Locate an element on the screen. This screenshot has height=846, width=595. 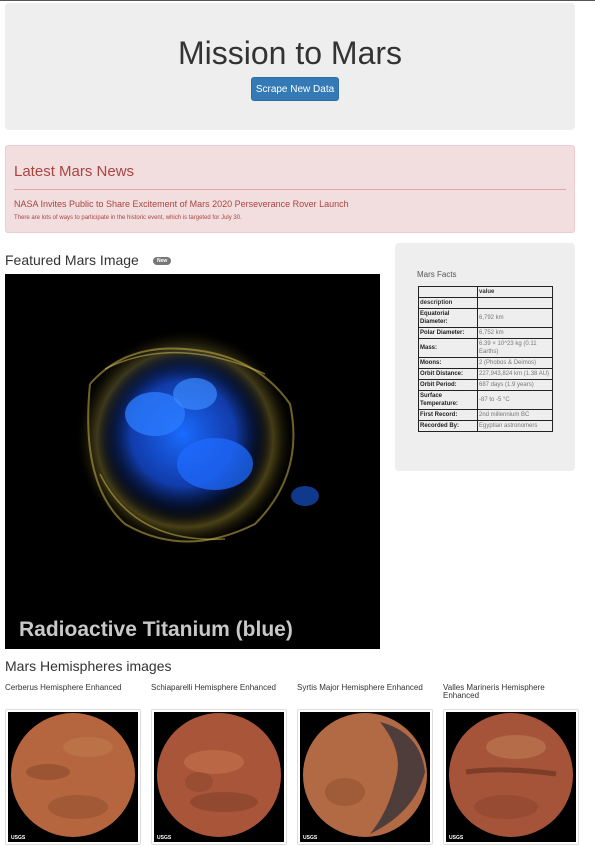
hemisphere-card-cerberus: Cerberus Hemisphere Enhanced USGS is located at coordinates (73, 764).